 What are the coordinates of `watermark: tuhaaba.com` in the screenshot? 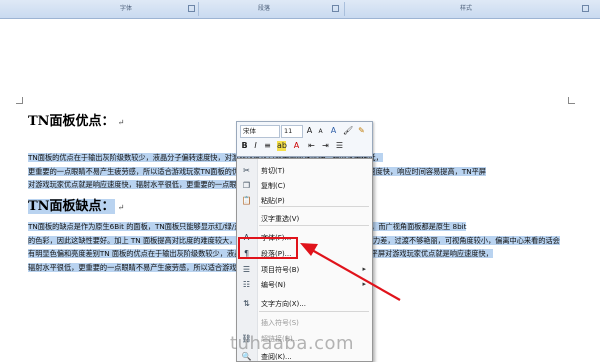 It's located at (292, 343).